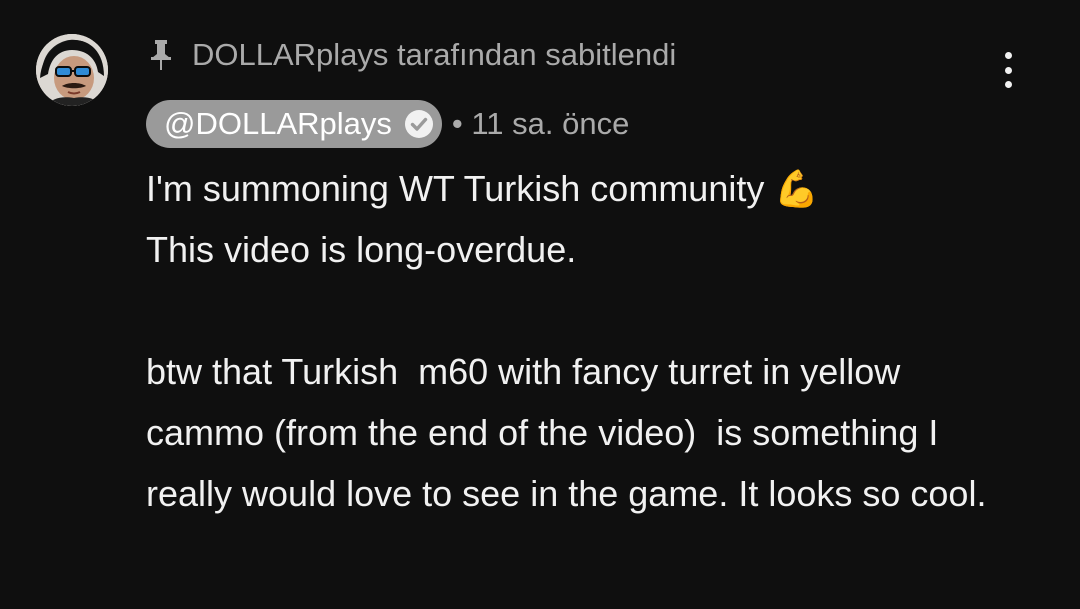 This screenshot has width=1080, height=609. What do you see at coordinates (419, 124) in the screenshot?
I see `verified-checkmark-icon` at bounding box center [419, 124].